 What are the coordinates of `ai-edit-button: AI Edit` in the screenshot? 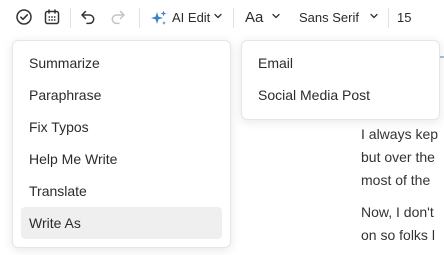 It's located at (186, 18).